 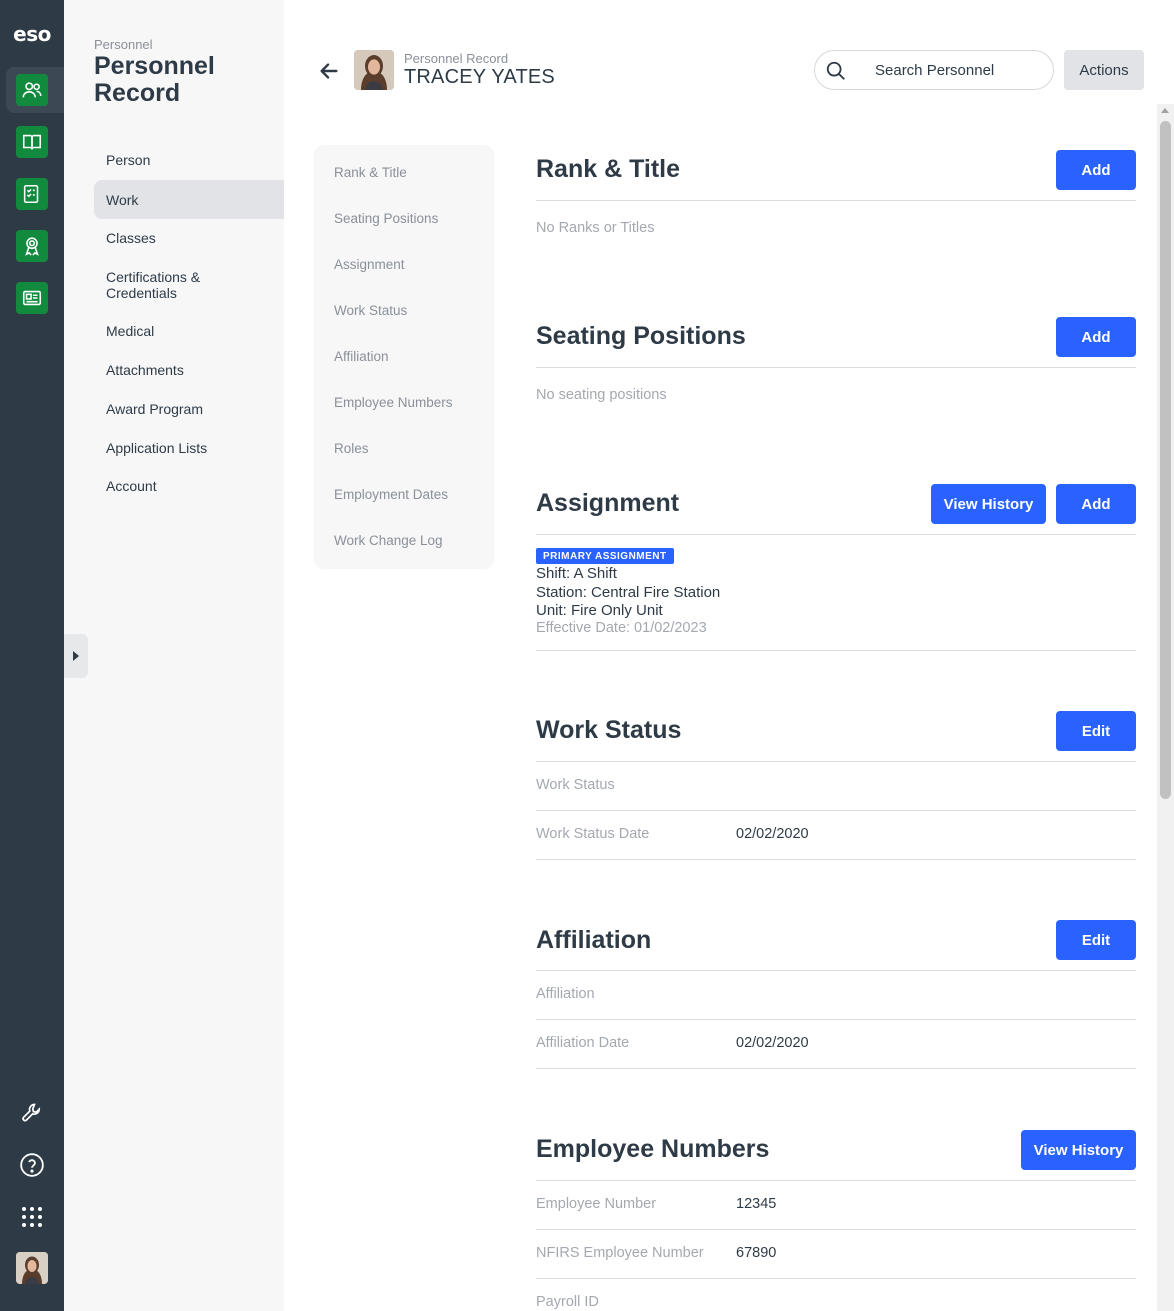 I want to click on people-icon, so click(x=32, y=90).